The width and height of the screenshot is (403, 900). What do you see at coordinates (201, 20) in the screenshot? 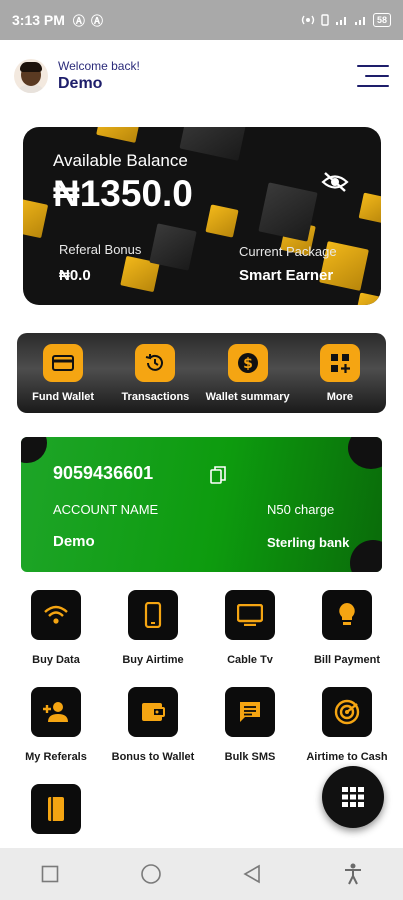
I see `status-bar: 3:13 PM Ⓐ Ⓐ 58` at bounding box center [201, 20].